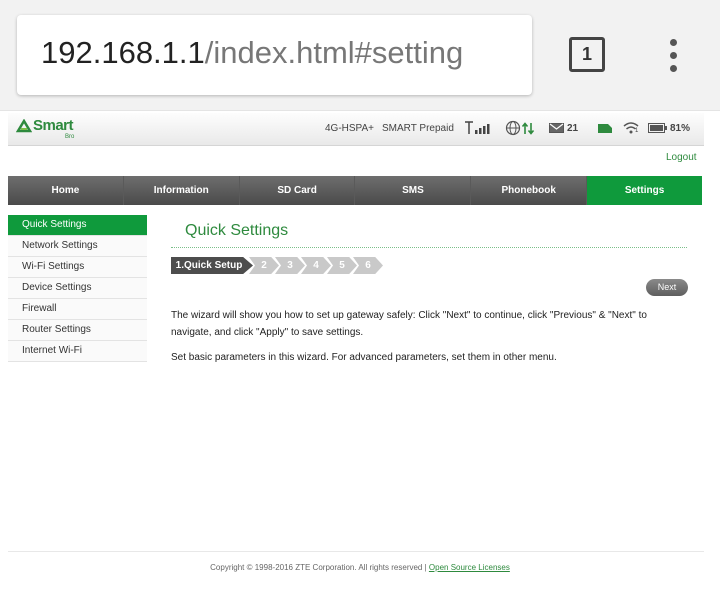  Describe the element at coordinates (77, 267) in the screenshot. I see `sidebar-item-wifi-settings: Wi-Fi Settings` at that location.